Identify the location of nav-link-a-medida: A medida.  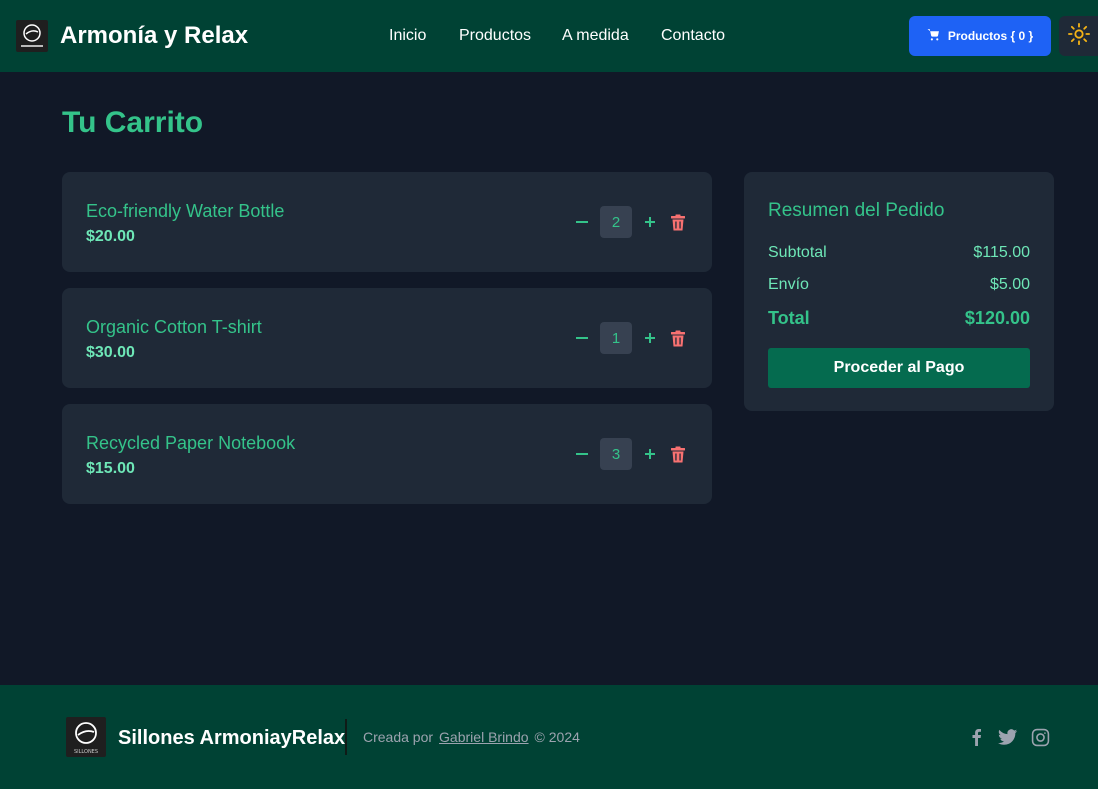
(595, 36).